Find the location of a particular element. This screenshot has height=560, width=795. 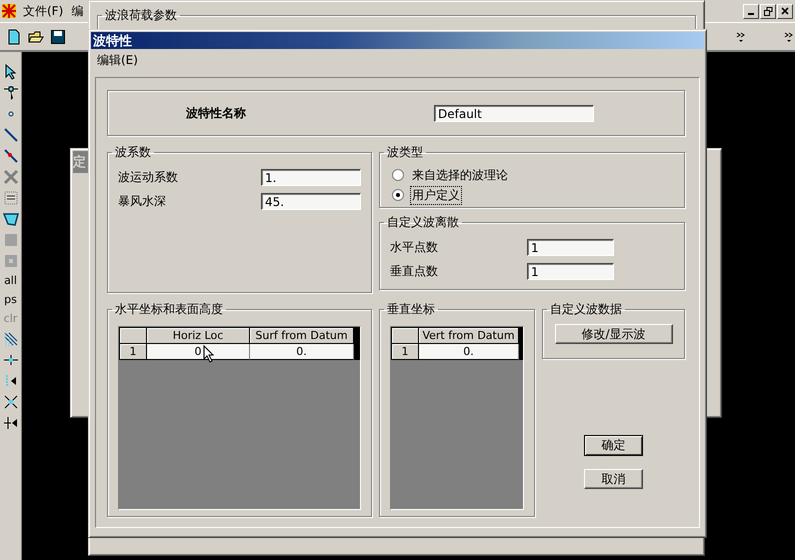

radio-label: 用户定义 is located at coordinates (436, 195).